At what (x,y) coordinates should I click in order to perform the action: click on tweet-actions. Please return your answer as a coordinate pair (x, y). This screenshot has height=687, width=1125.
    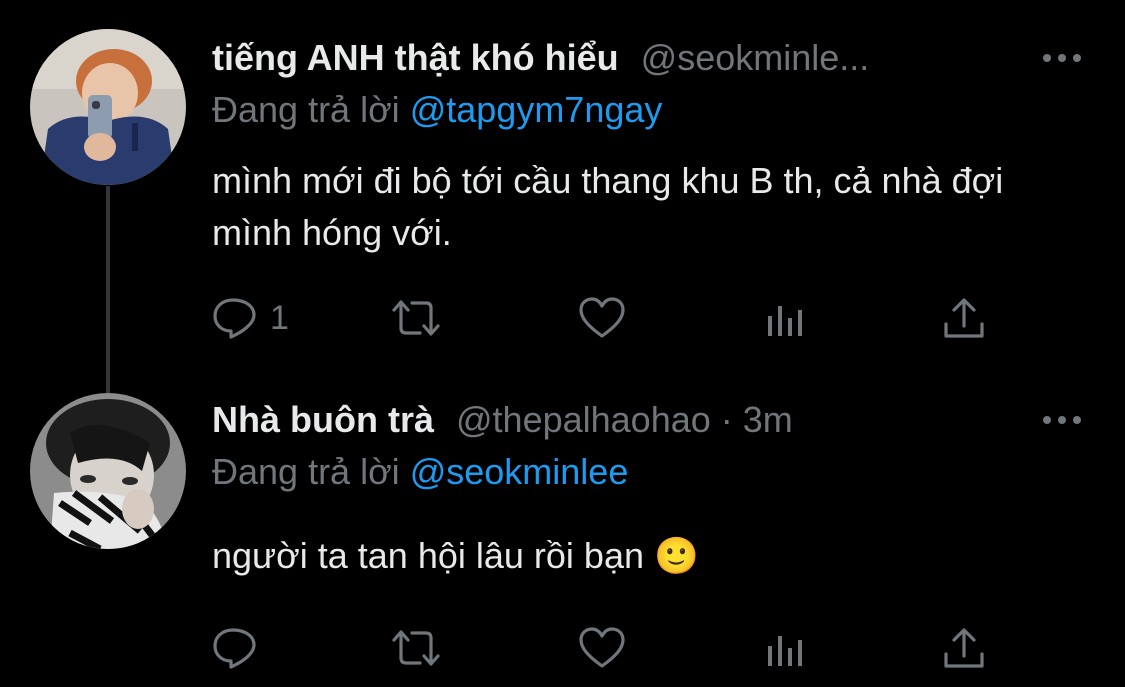
    Looking at the image, I should click on (607, 648).